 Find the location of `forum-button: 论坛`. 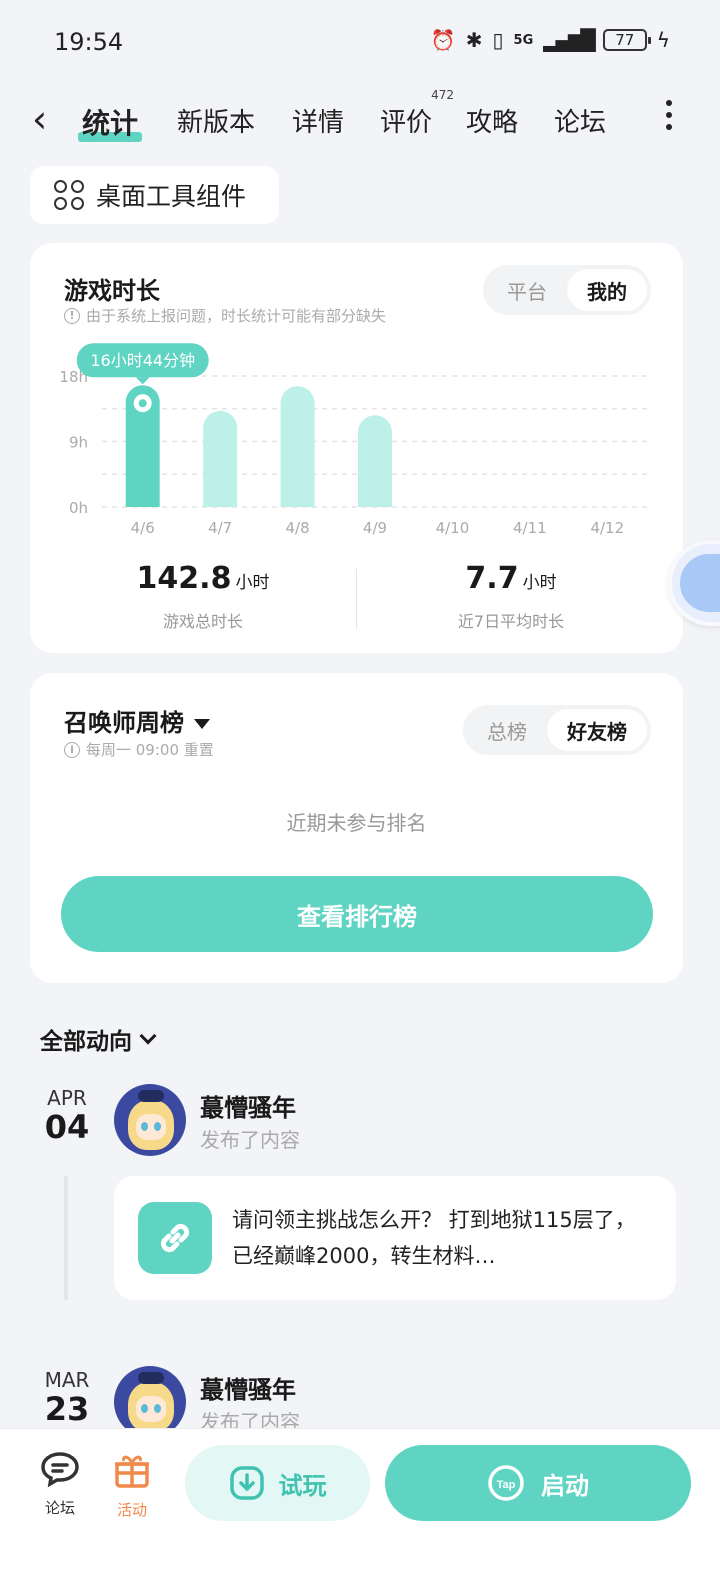

forum-button: 论坛 is located at coordinates (60, 1484).